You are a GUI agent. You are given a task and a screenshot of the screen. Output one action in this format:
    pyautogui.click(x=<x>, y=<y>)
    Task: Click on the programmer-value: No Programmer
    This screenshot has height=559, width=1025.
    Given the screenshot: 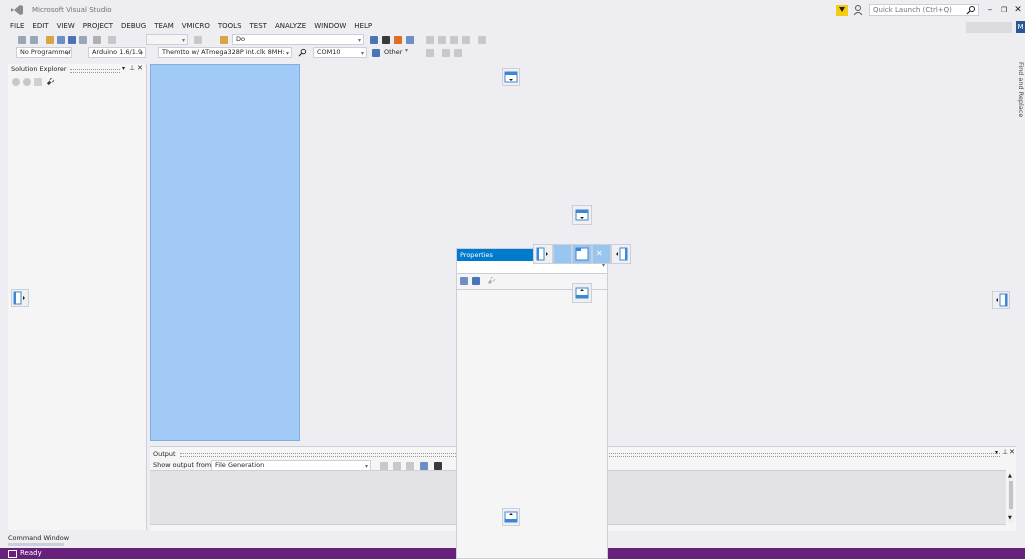 What is the action you would take?
    pyautogui.click(x=46, y=52)
    